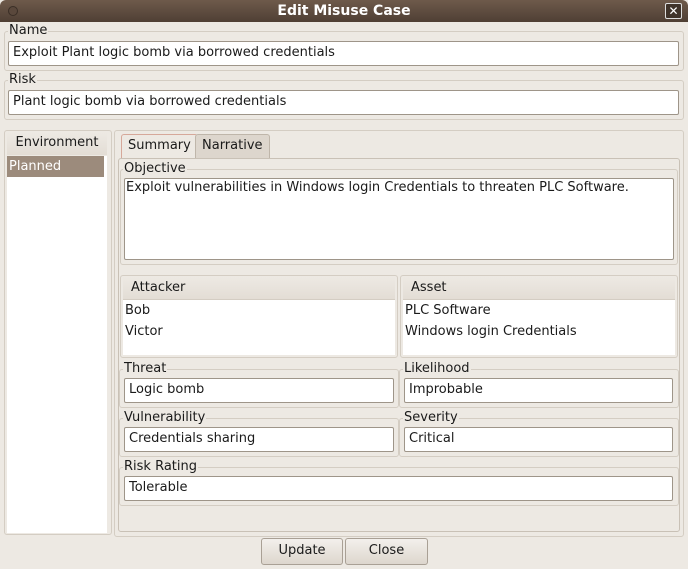  Describe the element at coordinates (259, 439) in the screenshot. I see `vulnerability-input: Credentials sharing` at that location.